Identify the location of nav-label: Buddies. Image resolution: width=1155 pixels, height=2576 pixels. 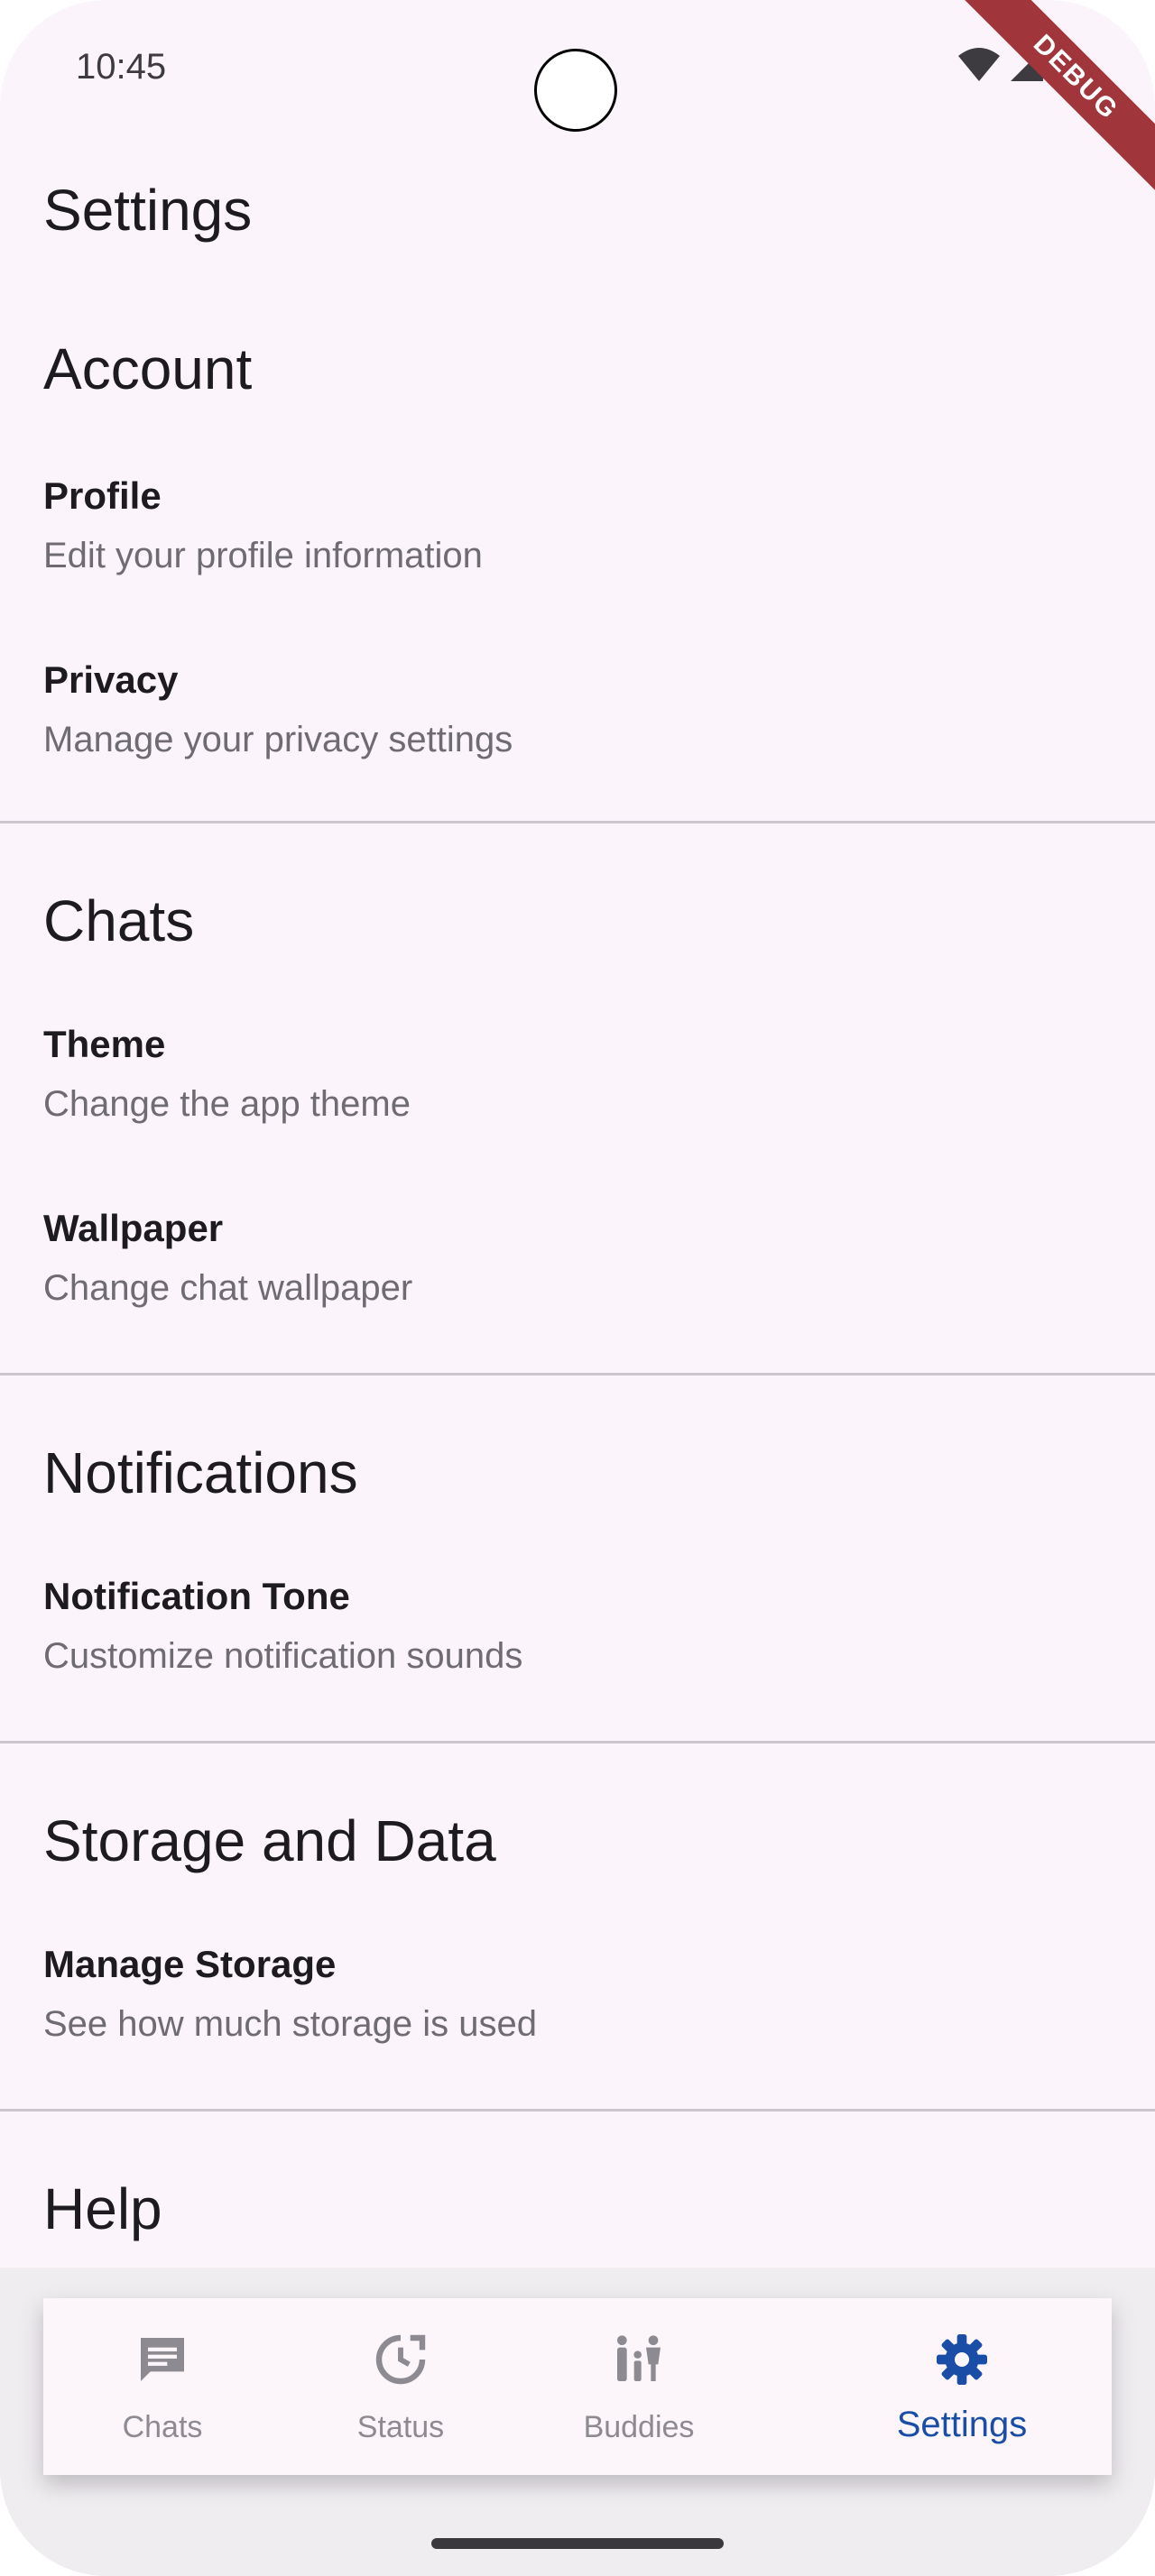
(639, 2427).